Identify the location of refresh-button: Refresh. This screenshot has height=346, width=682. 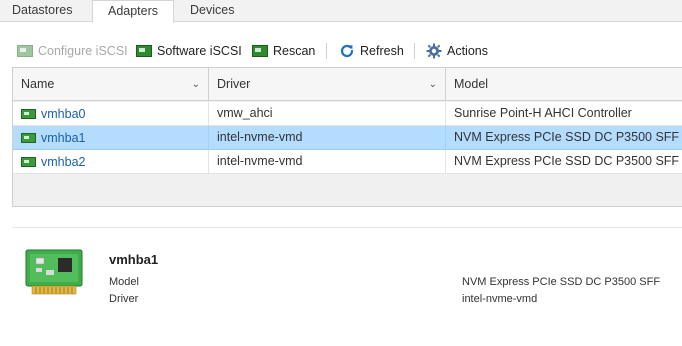
(371, 51).